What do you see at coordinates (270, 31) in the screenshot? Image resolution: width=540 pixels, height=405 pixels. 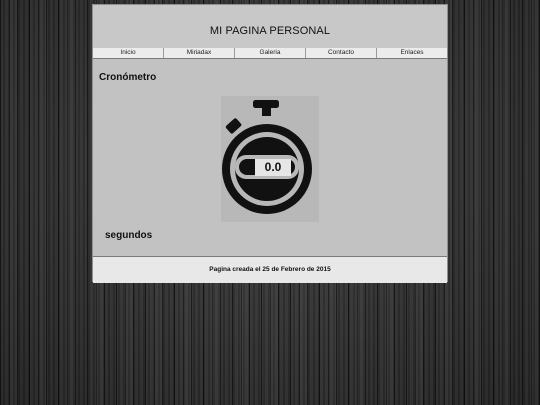 I see `site-title: MI PAGINA PERSONAL` at bounding box center [270, 31].